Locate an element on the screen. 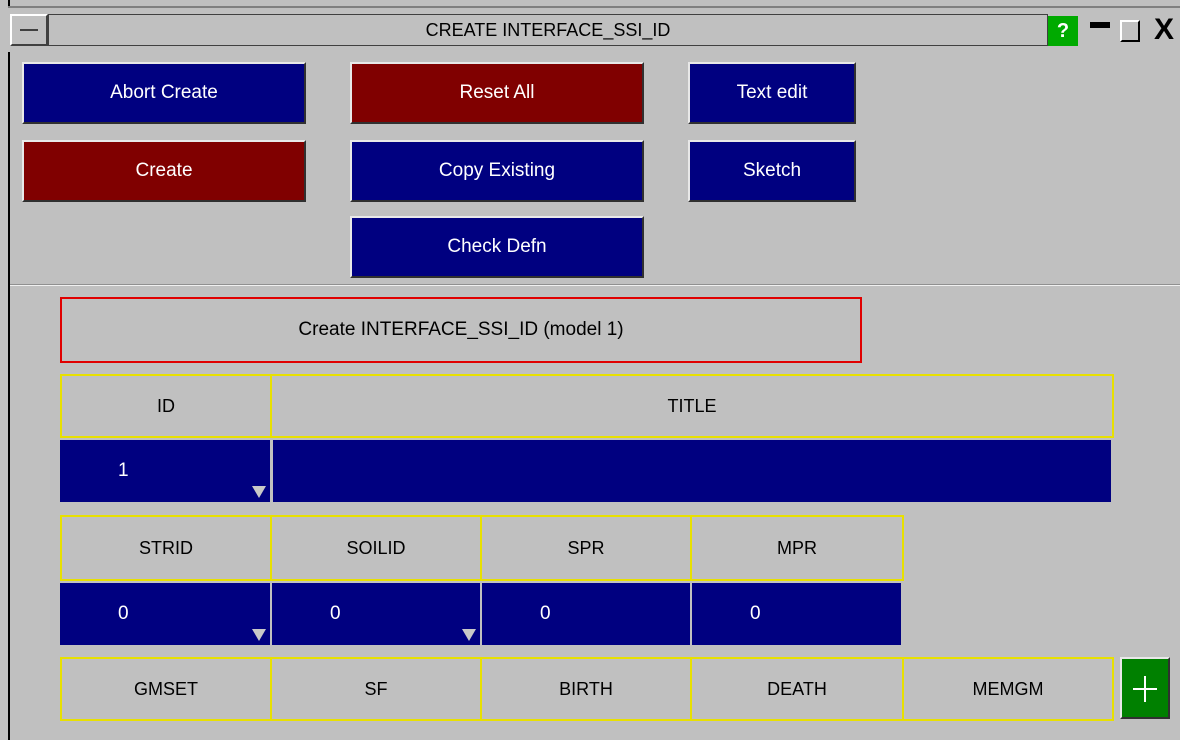 The image size is (1180, 740). sketch-button: Sketch is located at coordinates (772, 171).